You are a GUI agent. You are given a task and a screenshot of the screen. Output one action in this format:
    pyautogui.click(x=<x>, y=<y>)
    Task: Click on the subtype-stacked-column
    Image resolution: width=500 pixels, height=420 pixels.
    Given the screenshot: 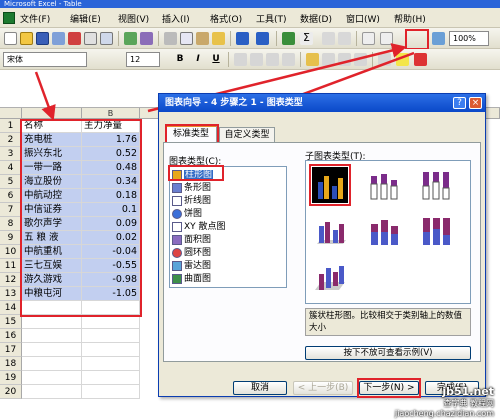 What is the action you would take?
    pyautogui.click(x=382, y=185)
    